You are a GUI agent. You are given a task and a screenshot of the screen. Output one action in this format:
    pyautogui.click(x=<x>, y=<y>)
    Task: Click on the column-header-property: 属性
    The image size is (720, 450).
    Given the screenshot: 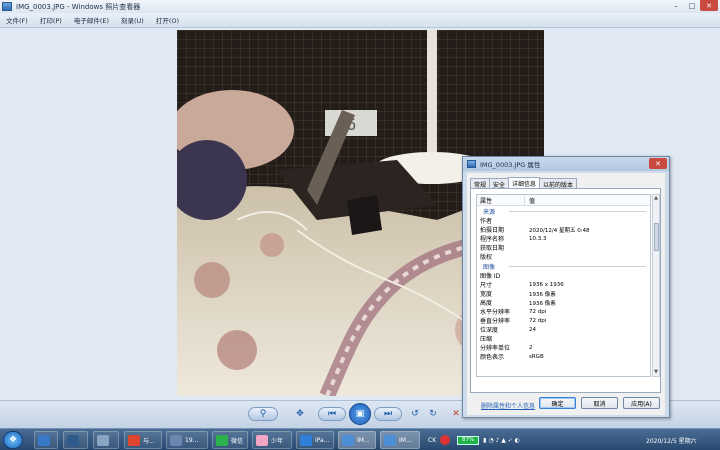 What is the action you would take?
    pyautogui.click(x=501, y=200)
    